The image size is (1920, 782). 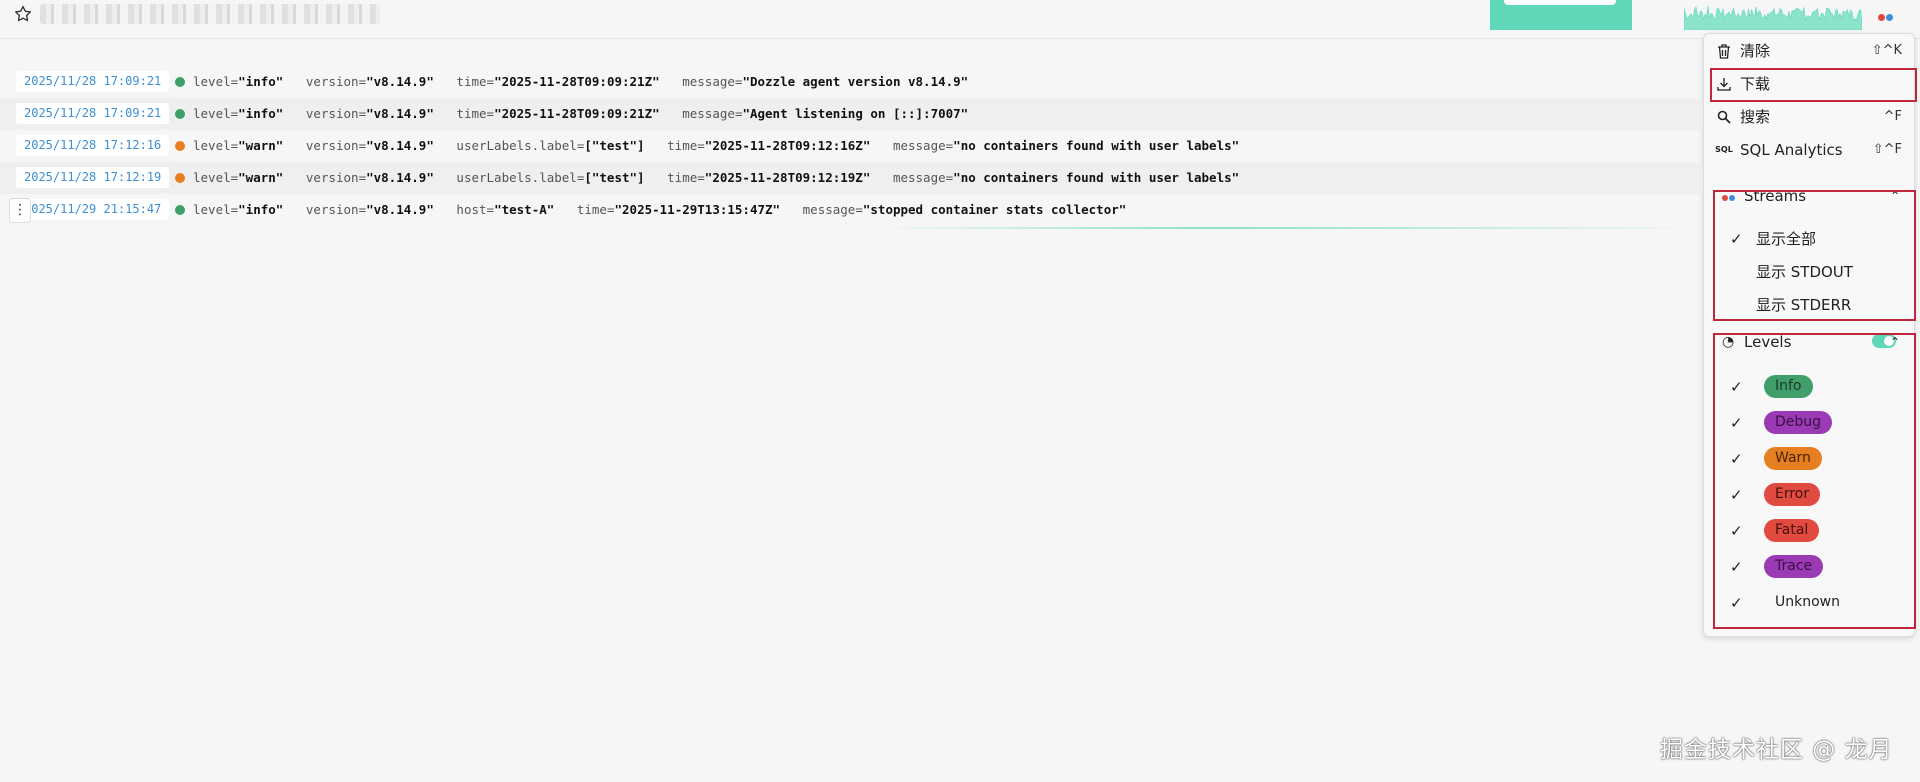 I want to click on log-field-key: host=, so click(x=464, y=209).